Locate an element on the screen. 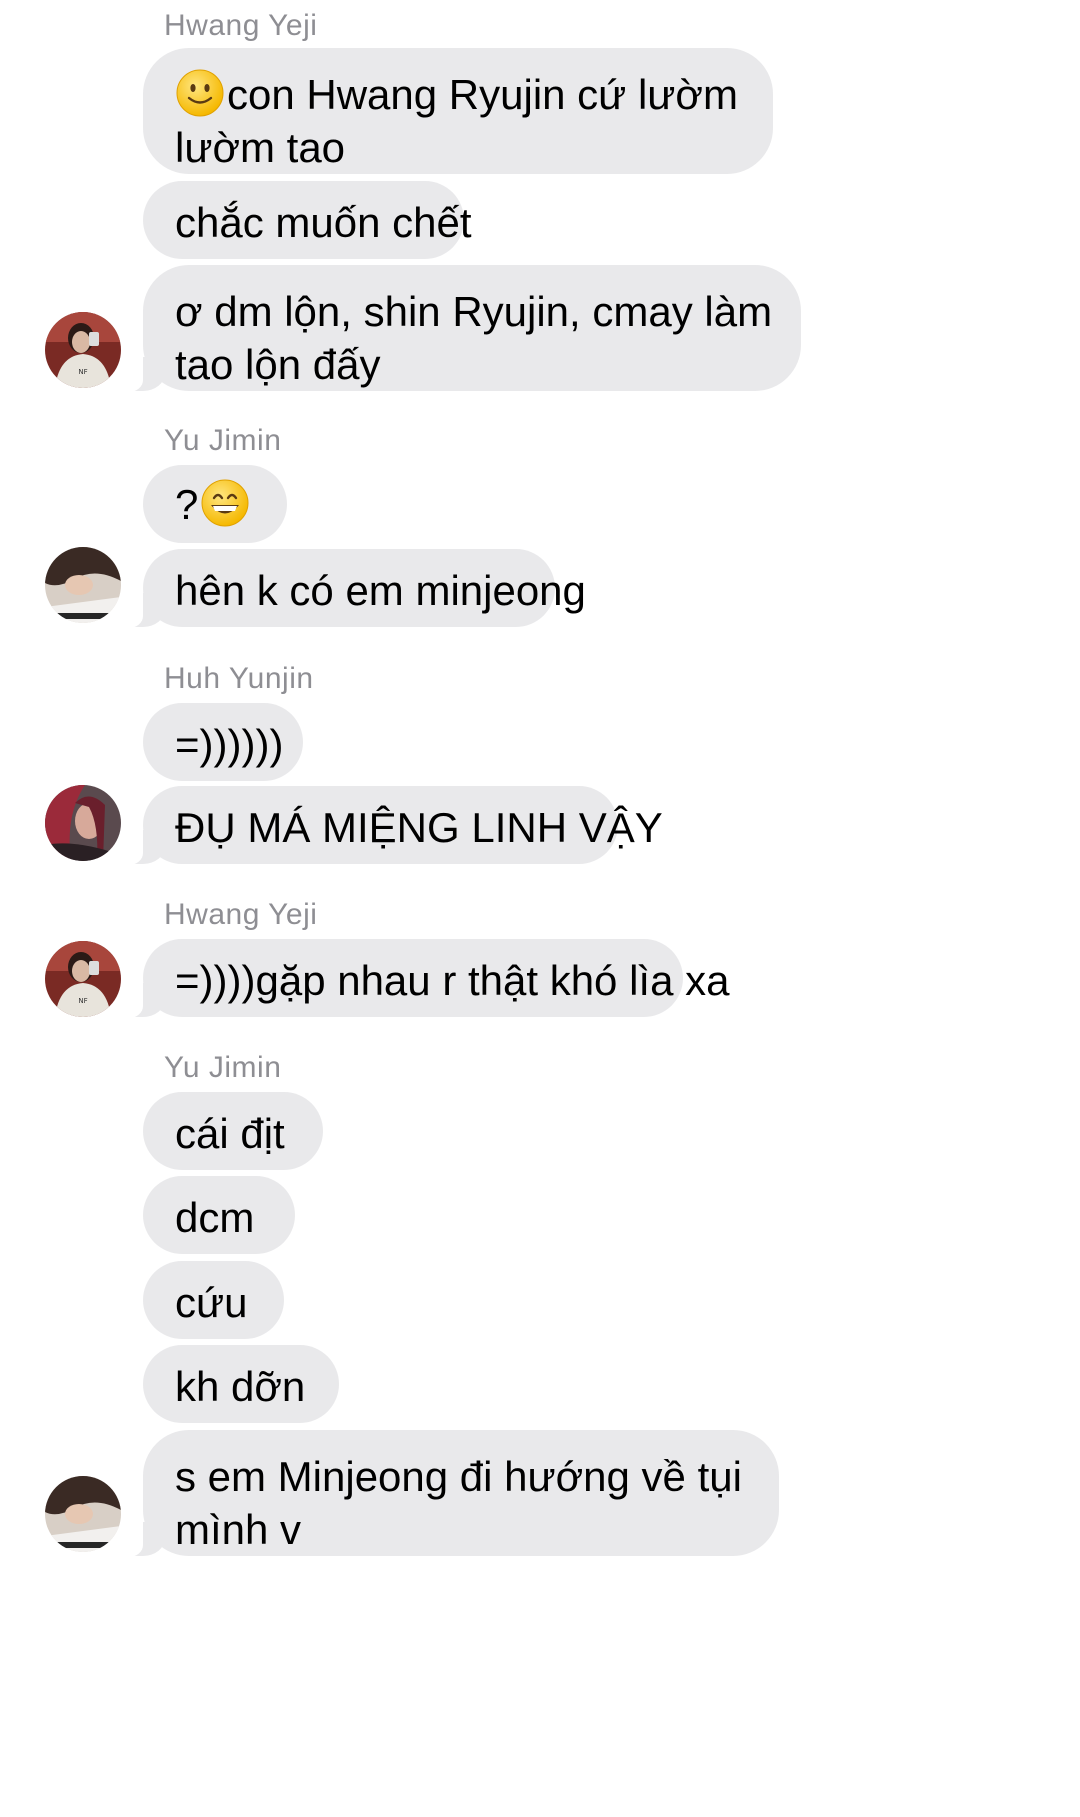 This screenshot has width=1080, height=1817. message-bubble: hên k có em minjeong is located at coordinates (353, 588).